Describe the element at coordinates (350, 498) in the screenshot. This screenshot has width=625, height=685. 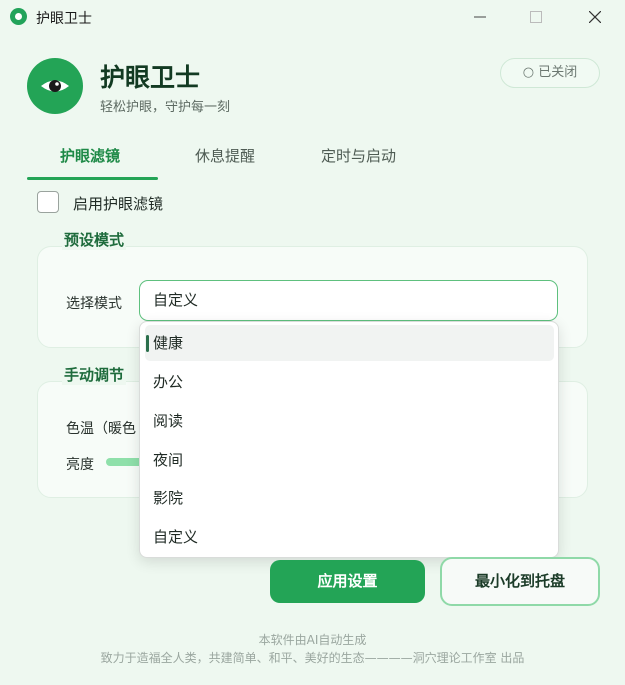
I see `dropdown-option-cinema: 影院` at that location.